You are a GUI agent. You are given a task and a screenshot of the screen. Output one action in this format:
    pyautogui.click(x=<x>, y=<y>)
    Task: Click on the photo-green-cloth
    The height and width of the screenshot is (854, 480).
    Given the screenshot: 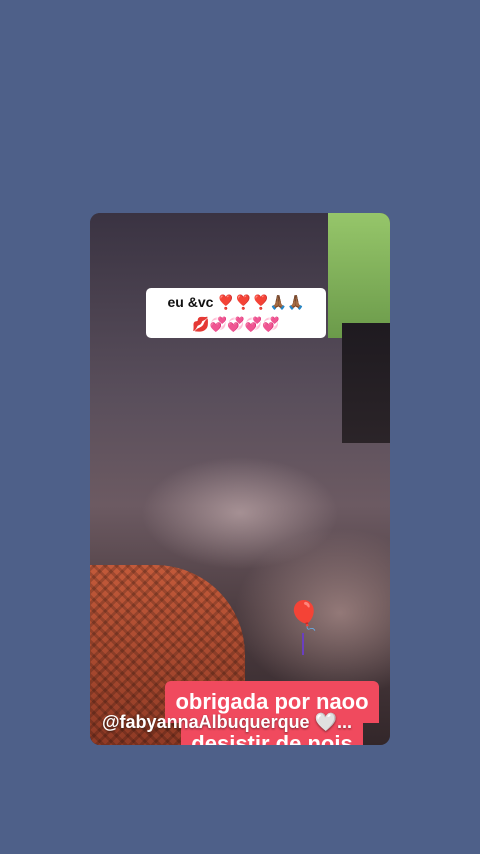 What is the action you would take?
    pyautogui.click(x=359, y=275)
    